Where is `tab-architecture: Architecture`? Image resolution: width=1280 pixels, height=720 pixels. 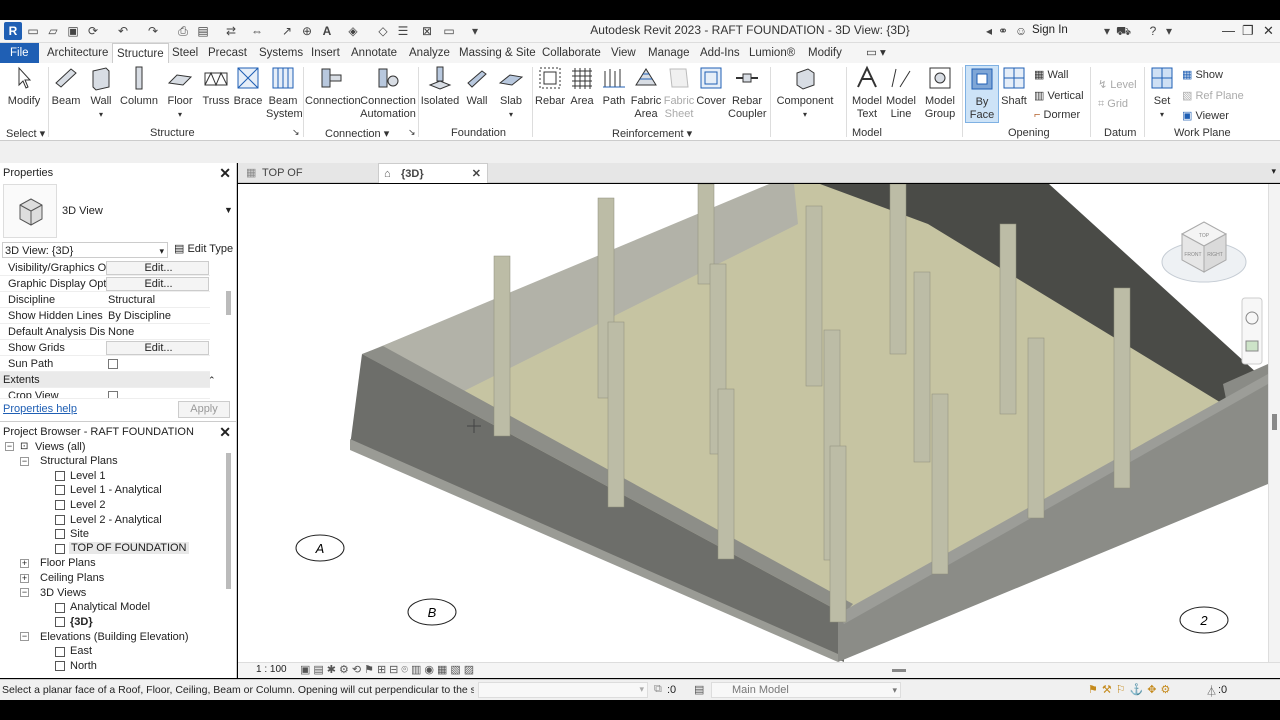 tab-architecture: Architecture is located at coordinates (77, 53).